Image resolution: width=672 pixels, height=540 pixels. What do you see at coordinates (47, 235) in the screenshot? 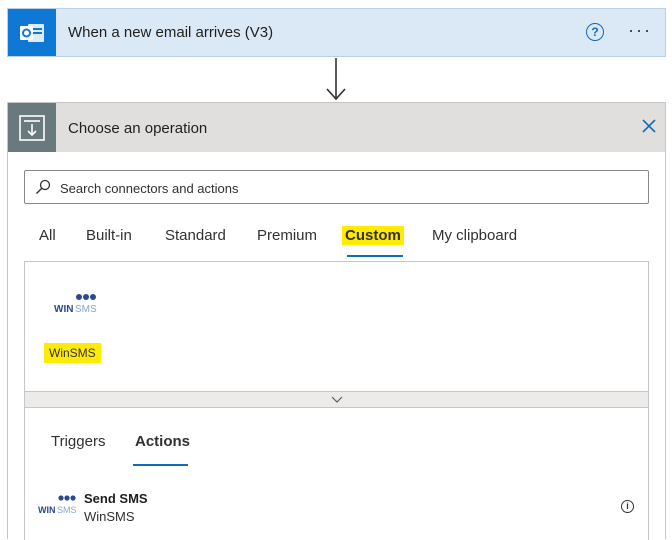
I see `tab-all: All` at bounding box center [47, 235].